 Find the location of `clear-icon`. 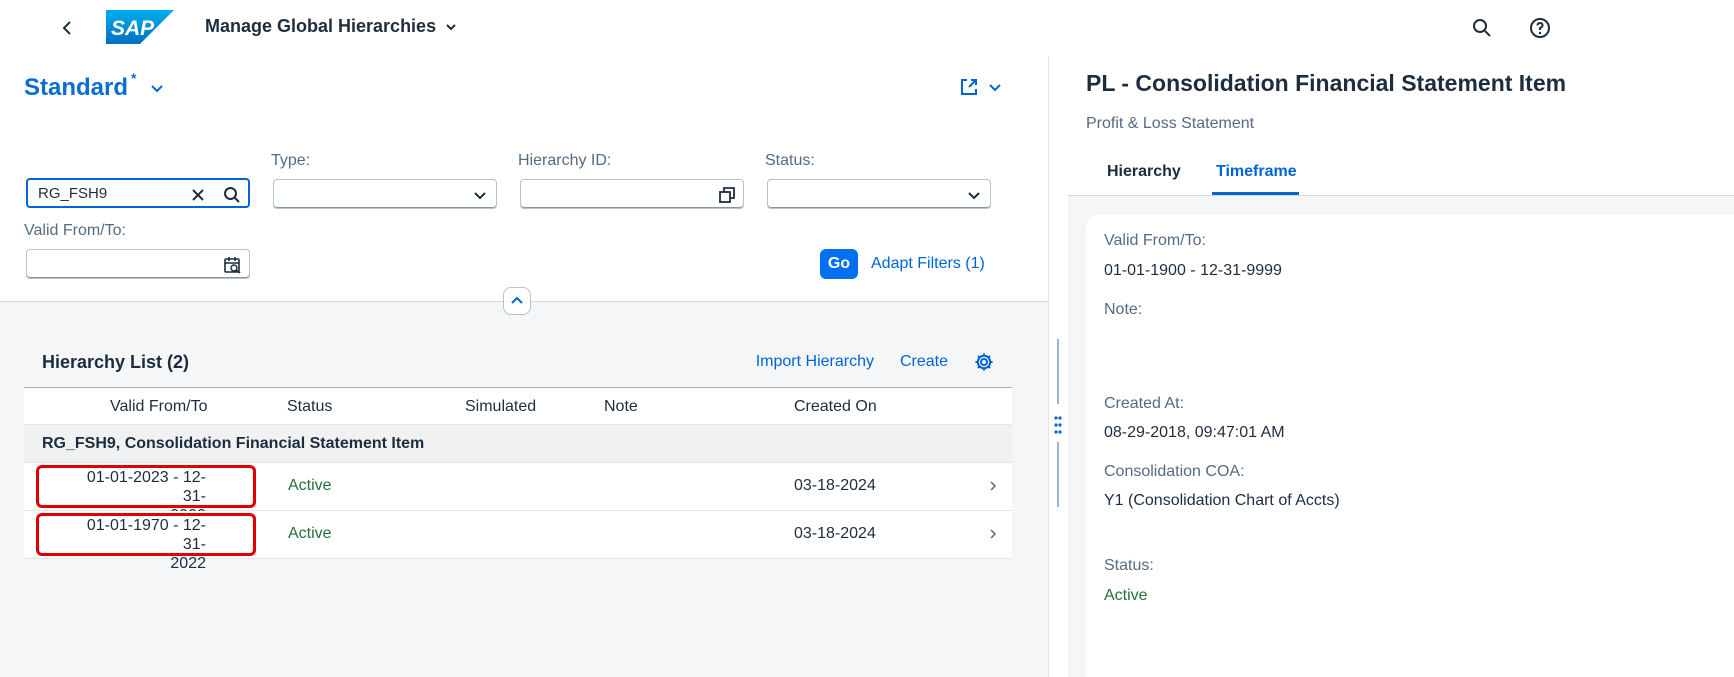

clear-icon is located at coordinates (198, 195).